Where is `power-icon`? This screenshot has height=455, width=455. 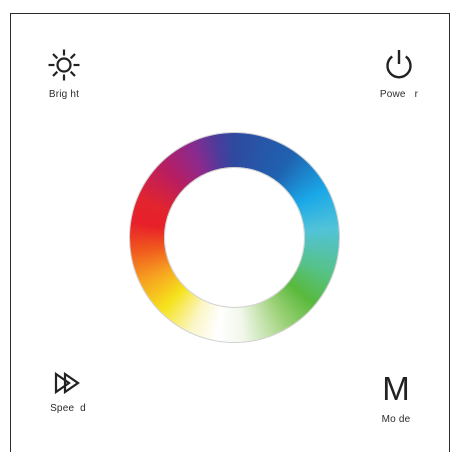
power-icon is located at coordinates (399, 65).